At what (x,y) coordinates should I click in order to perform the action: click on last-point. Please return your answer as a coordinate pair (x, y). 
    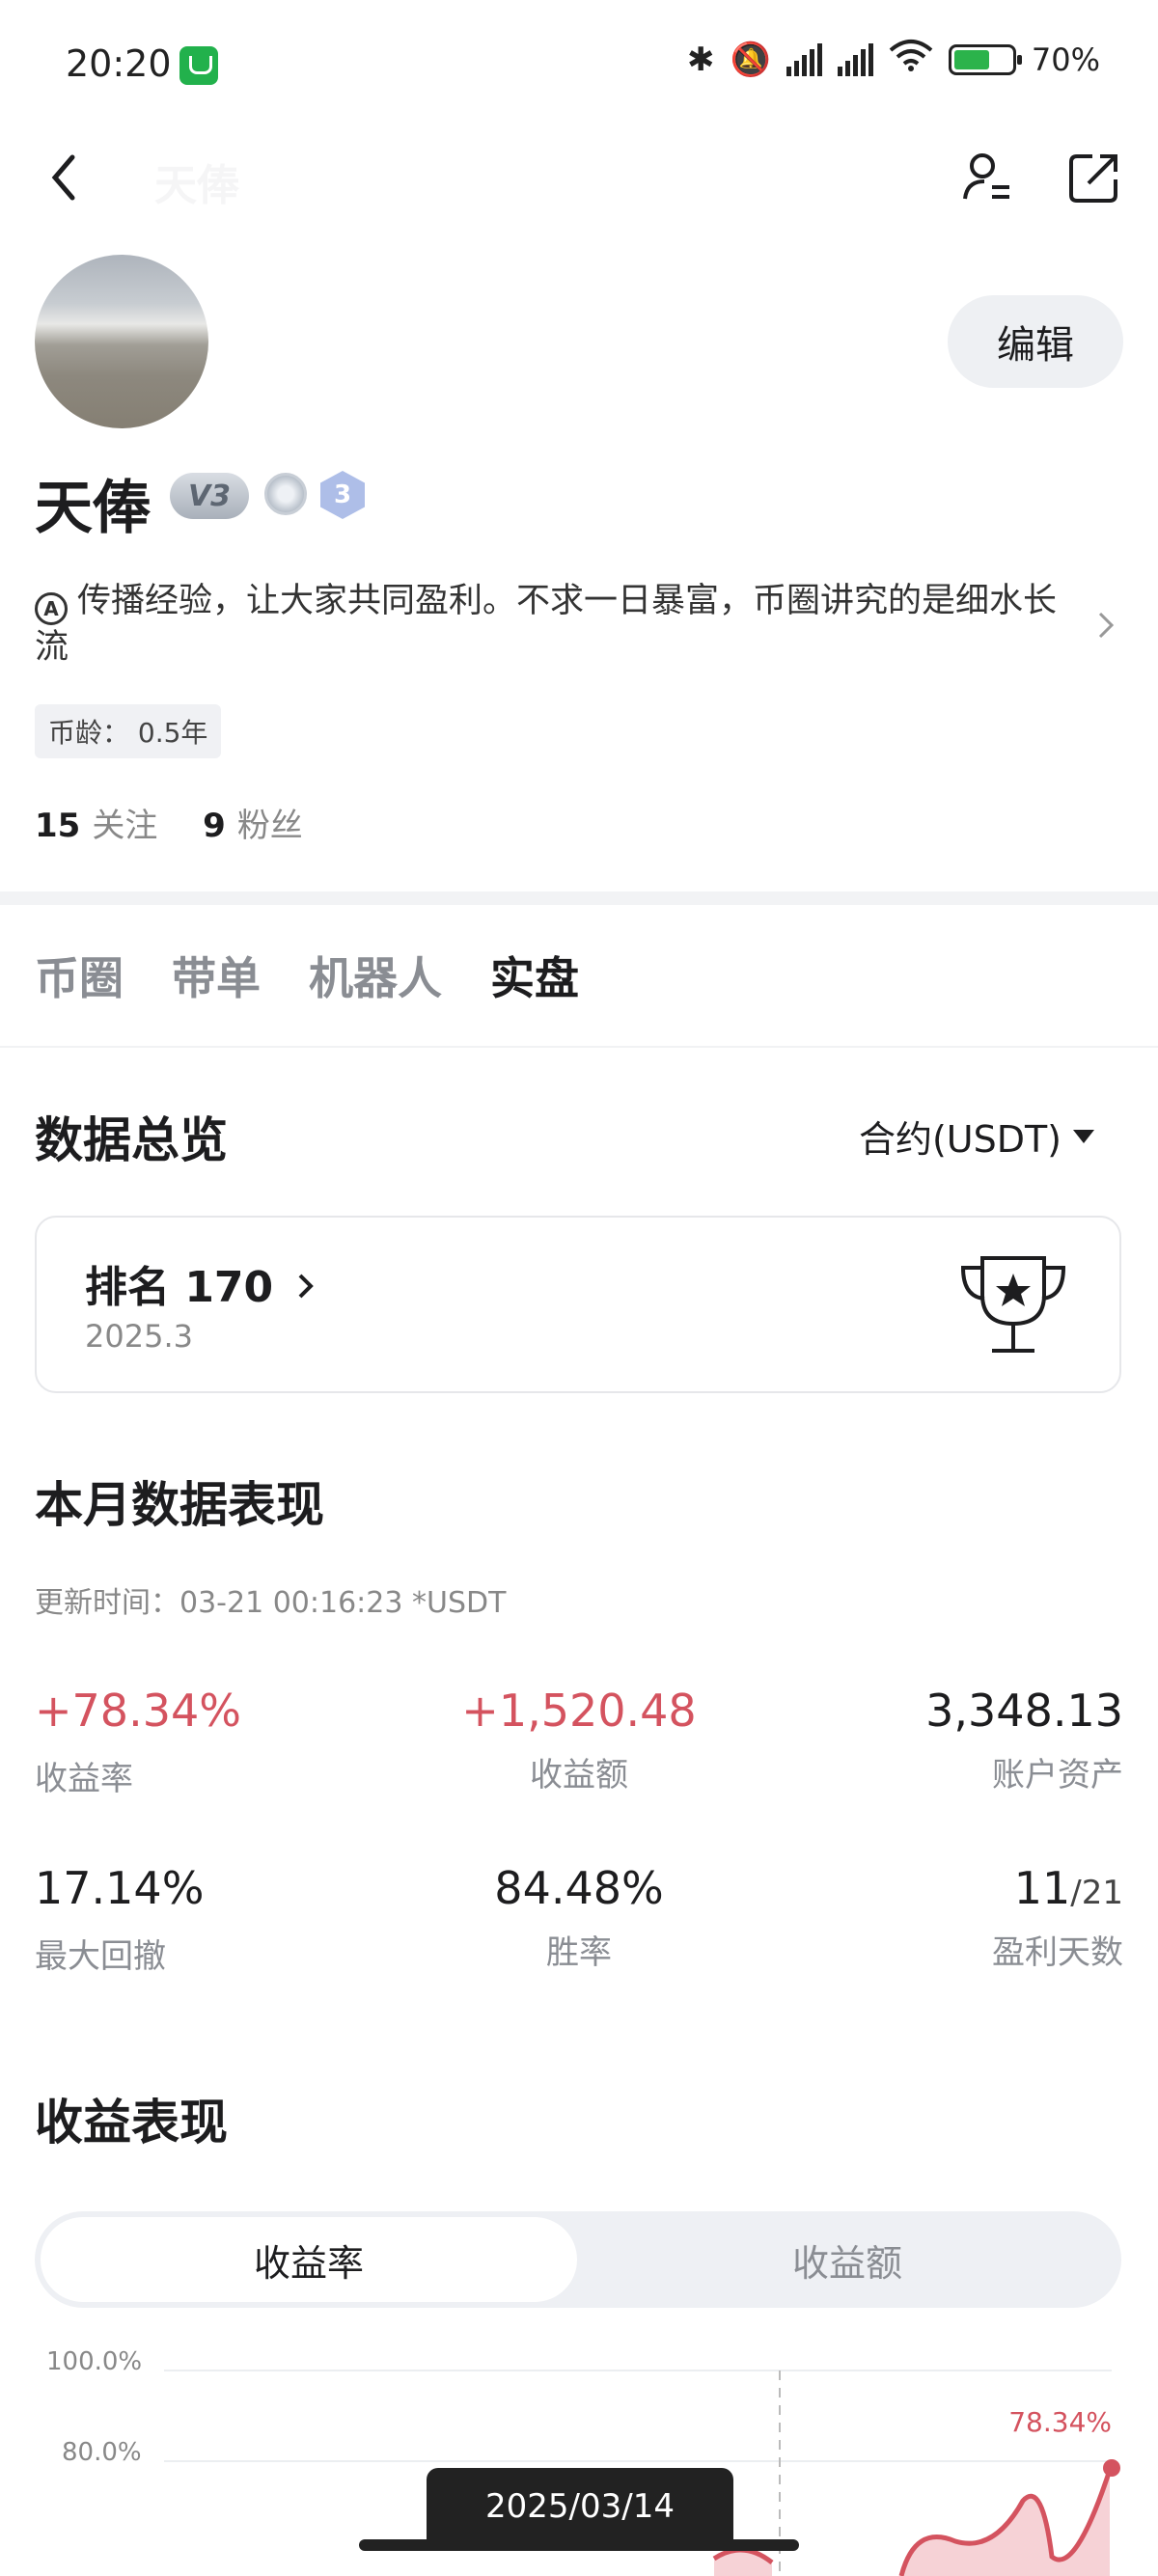
    Looking at the image, I should click on (1111, 2468).